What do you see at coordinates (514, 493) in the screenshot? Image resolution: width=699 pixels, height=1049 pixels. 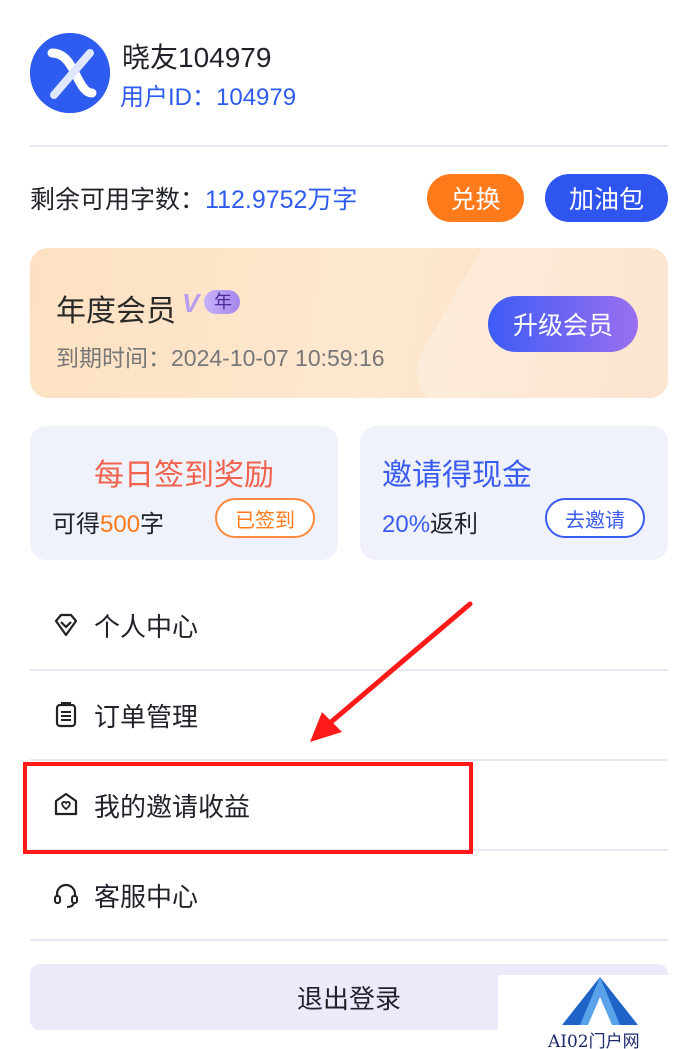 I see `invite-cash-card: 邀请得现金 20%返利 去邀请` at bounding box center [514, 493].